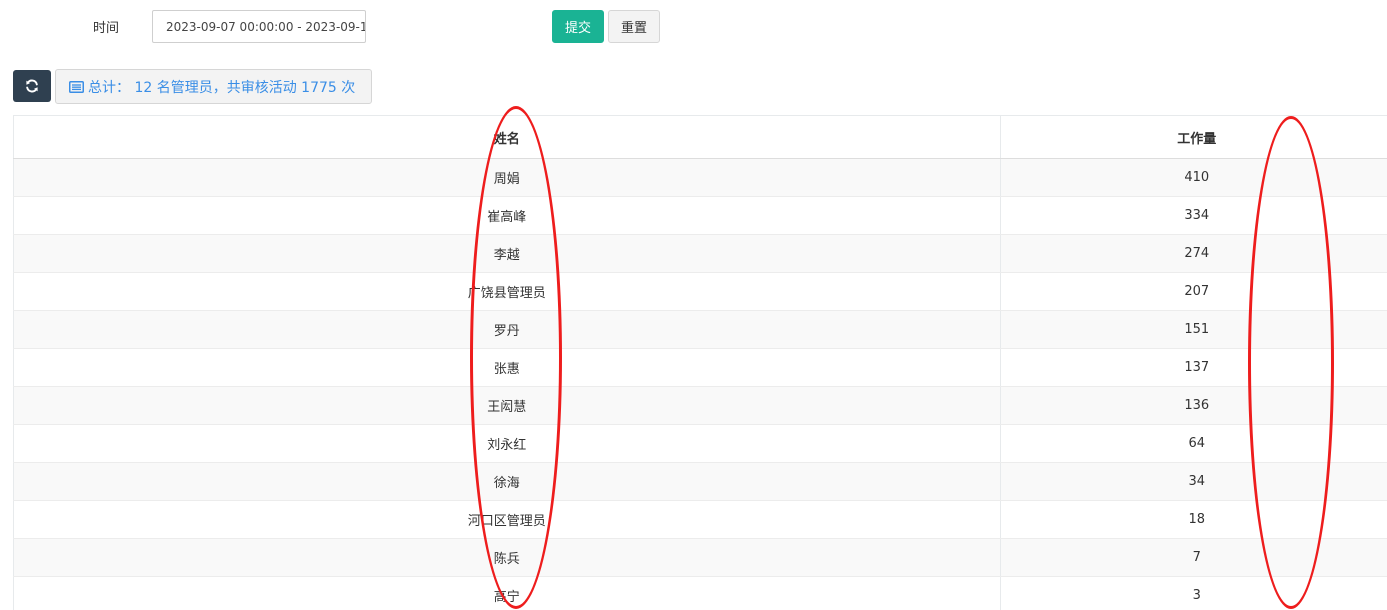 The height and width of the screenshot is (610, 1387). I want to click on workload-cell: 3, so click(1193, 593).